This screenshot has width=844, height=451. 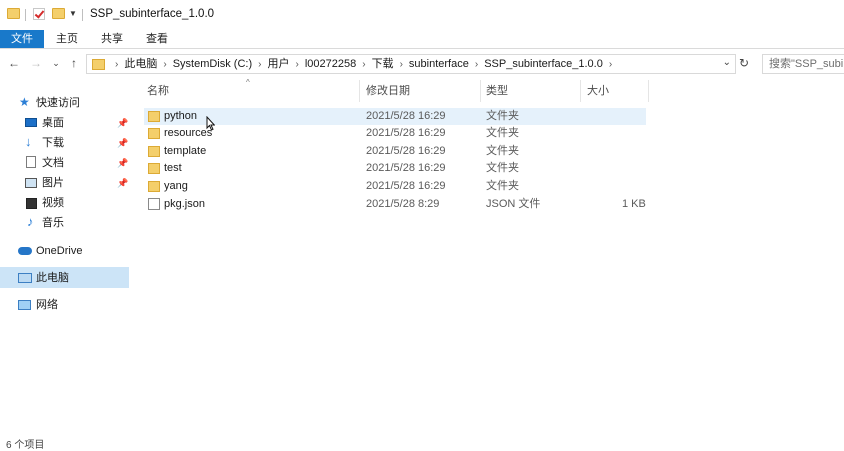 What do you see at coordinates (31, 122) in the screenshot?
I see `desktop-icon` at bounding box center [31, 122].